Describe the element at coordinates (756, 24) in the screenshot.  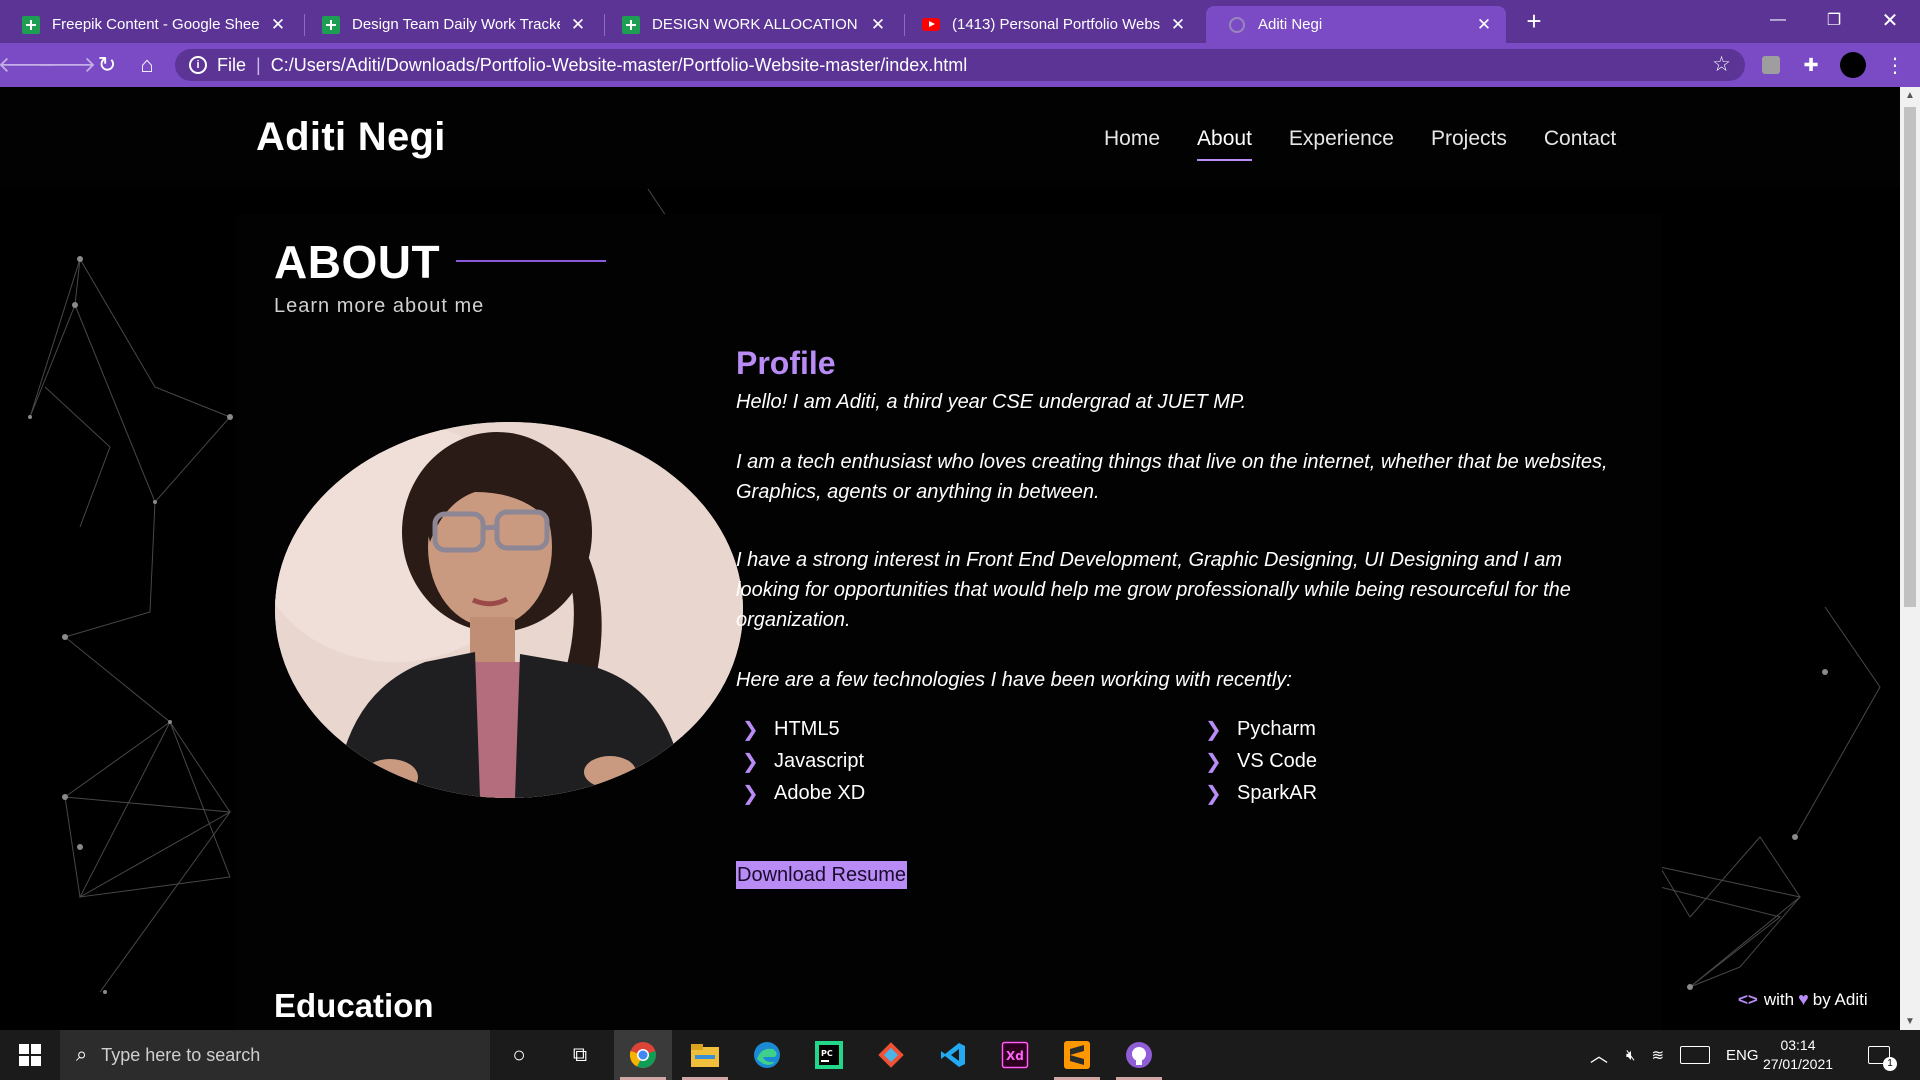
I see `tab-title: DESIGN WORK ALLOCATION - Go` at that location.